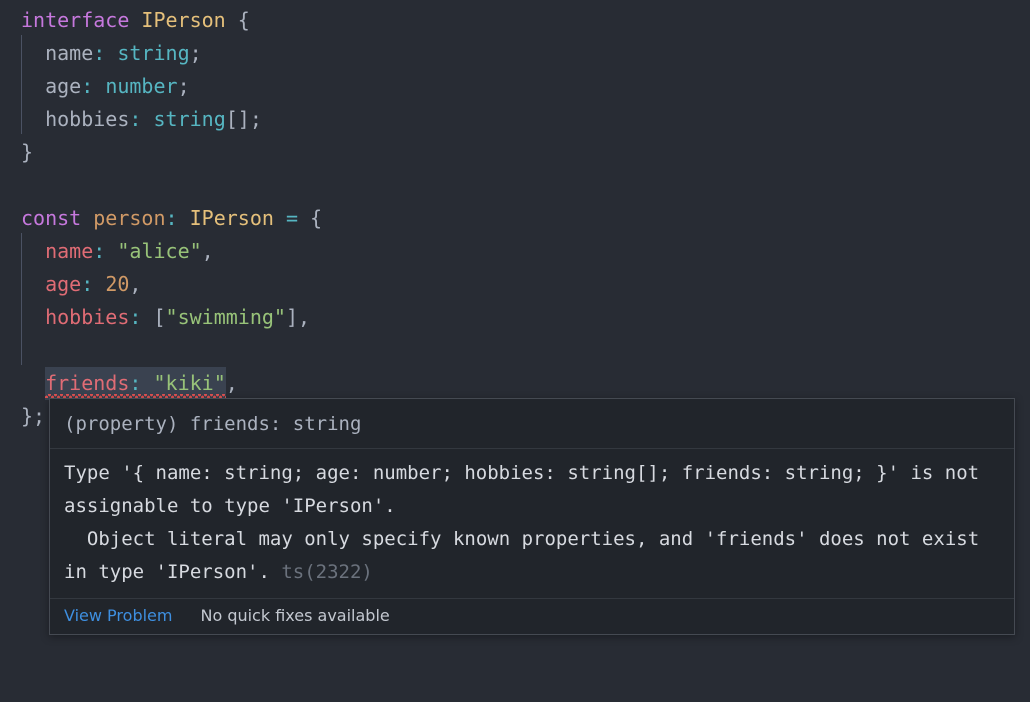 The height and width of the screenshot is (702, 1030). What do you see at coordinates (63, 284) in the screenshot?
I see `object-key-age: age` at bounding box center [63, 284].